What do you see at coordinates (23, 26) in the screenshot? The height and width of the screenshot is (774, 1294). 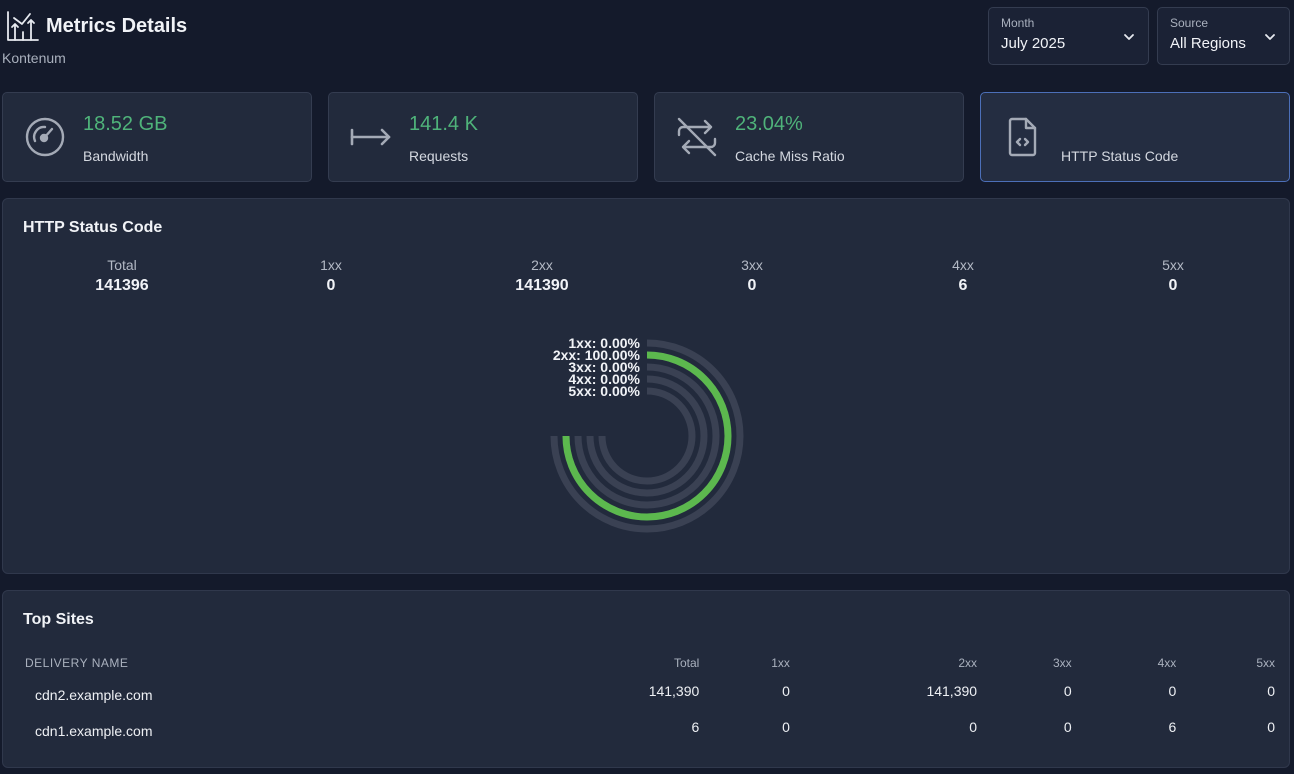 I see `chart-growth-icon` at bounding box center [23, 26].